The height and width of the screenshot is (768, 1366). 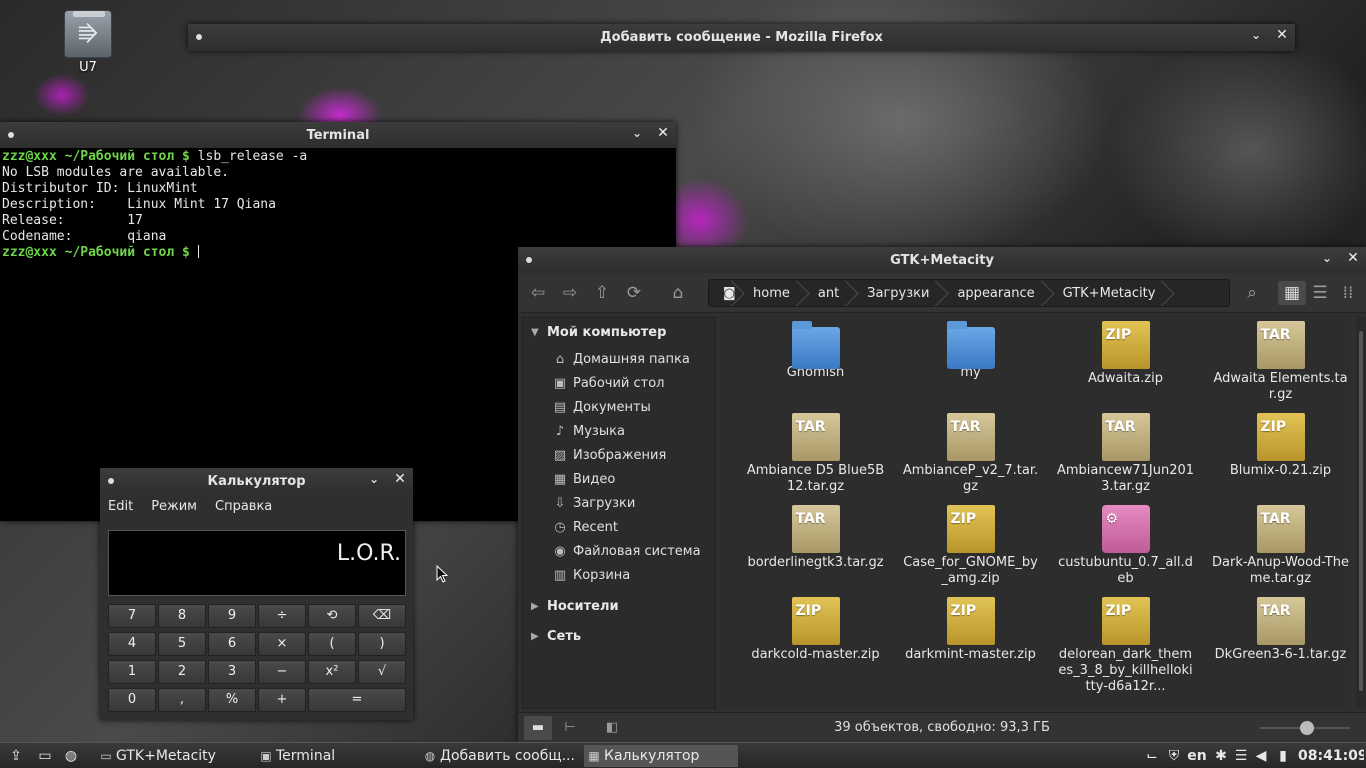 What do you see at coordinates (382, 644) in the screenshot?
I see `calc-key: )` at bounding box center [382, 644].